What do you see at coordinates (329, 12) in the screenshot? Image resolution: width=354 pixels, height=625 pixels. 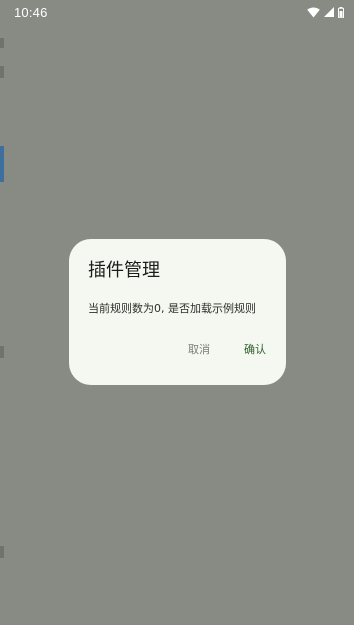 I see `signal-icon` at bounding box center [329, 12].